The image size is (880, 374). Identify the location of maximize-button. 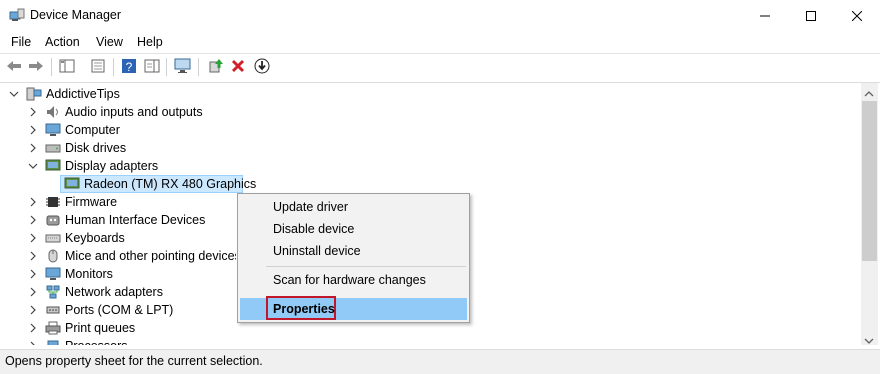
(811, 15).